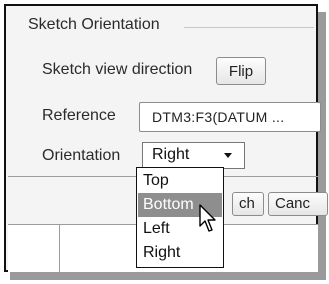 Image resolution: width=329 pixels, height=284 pixels. I want to click on bottom-divider, so click(59, 248).